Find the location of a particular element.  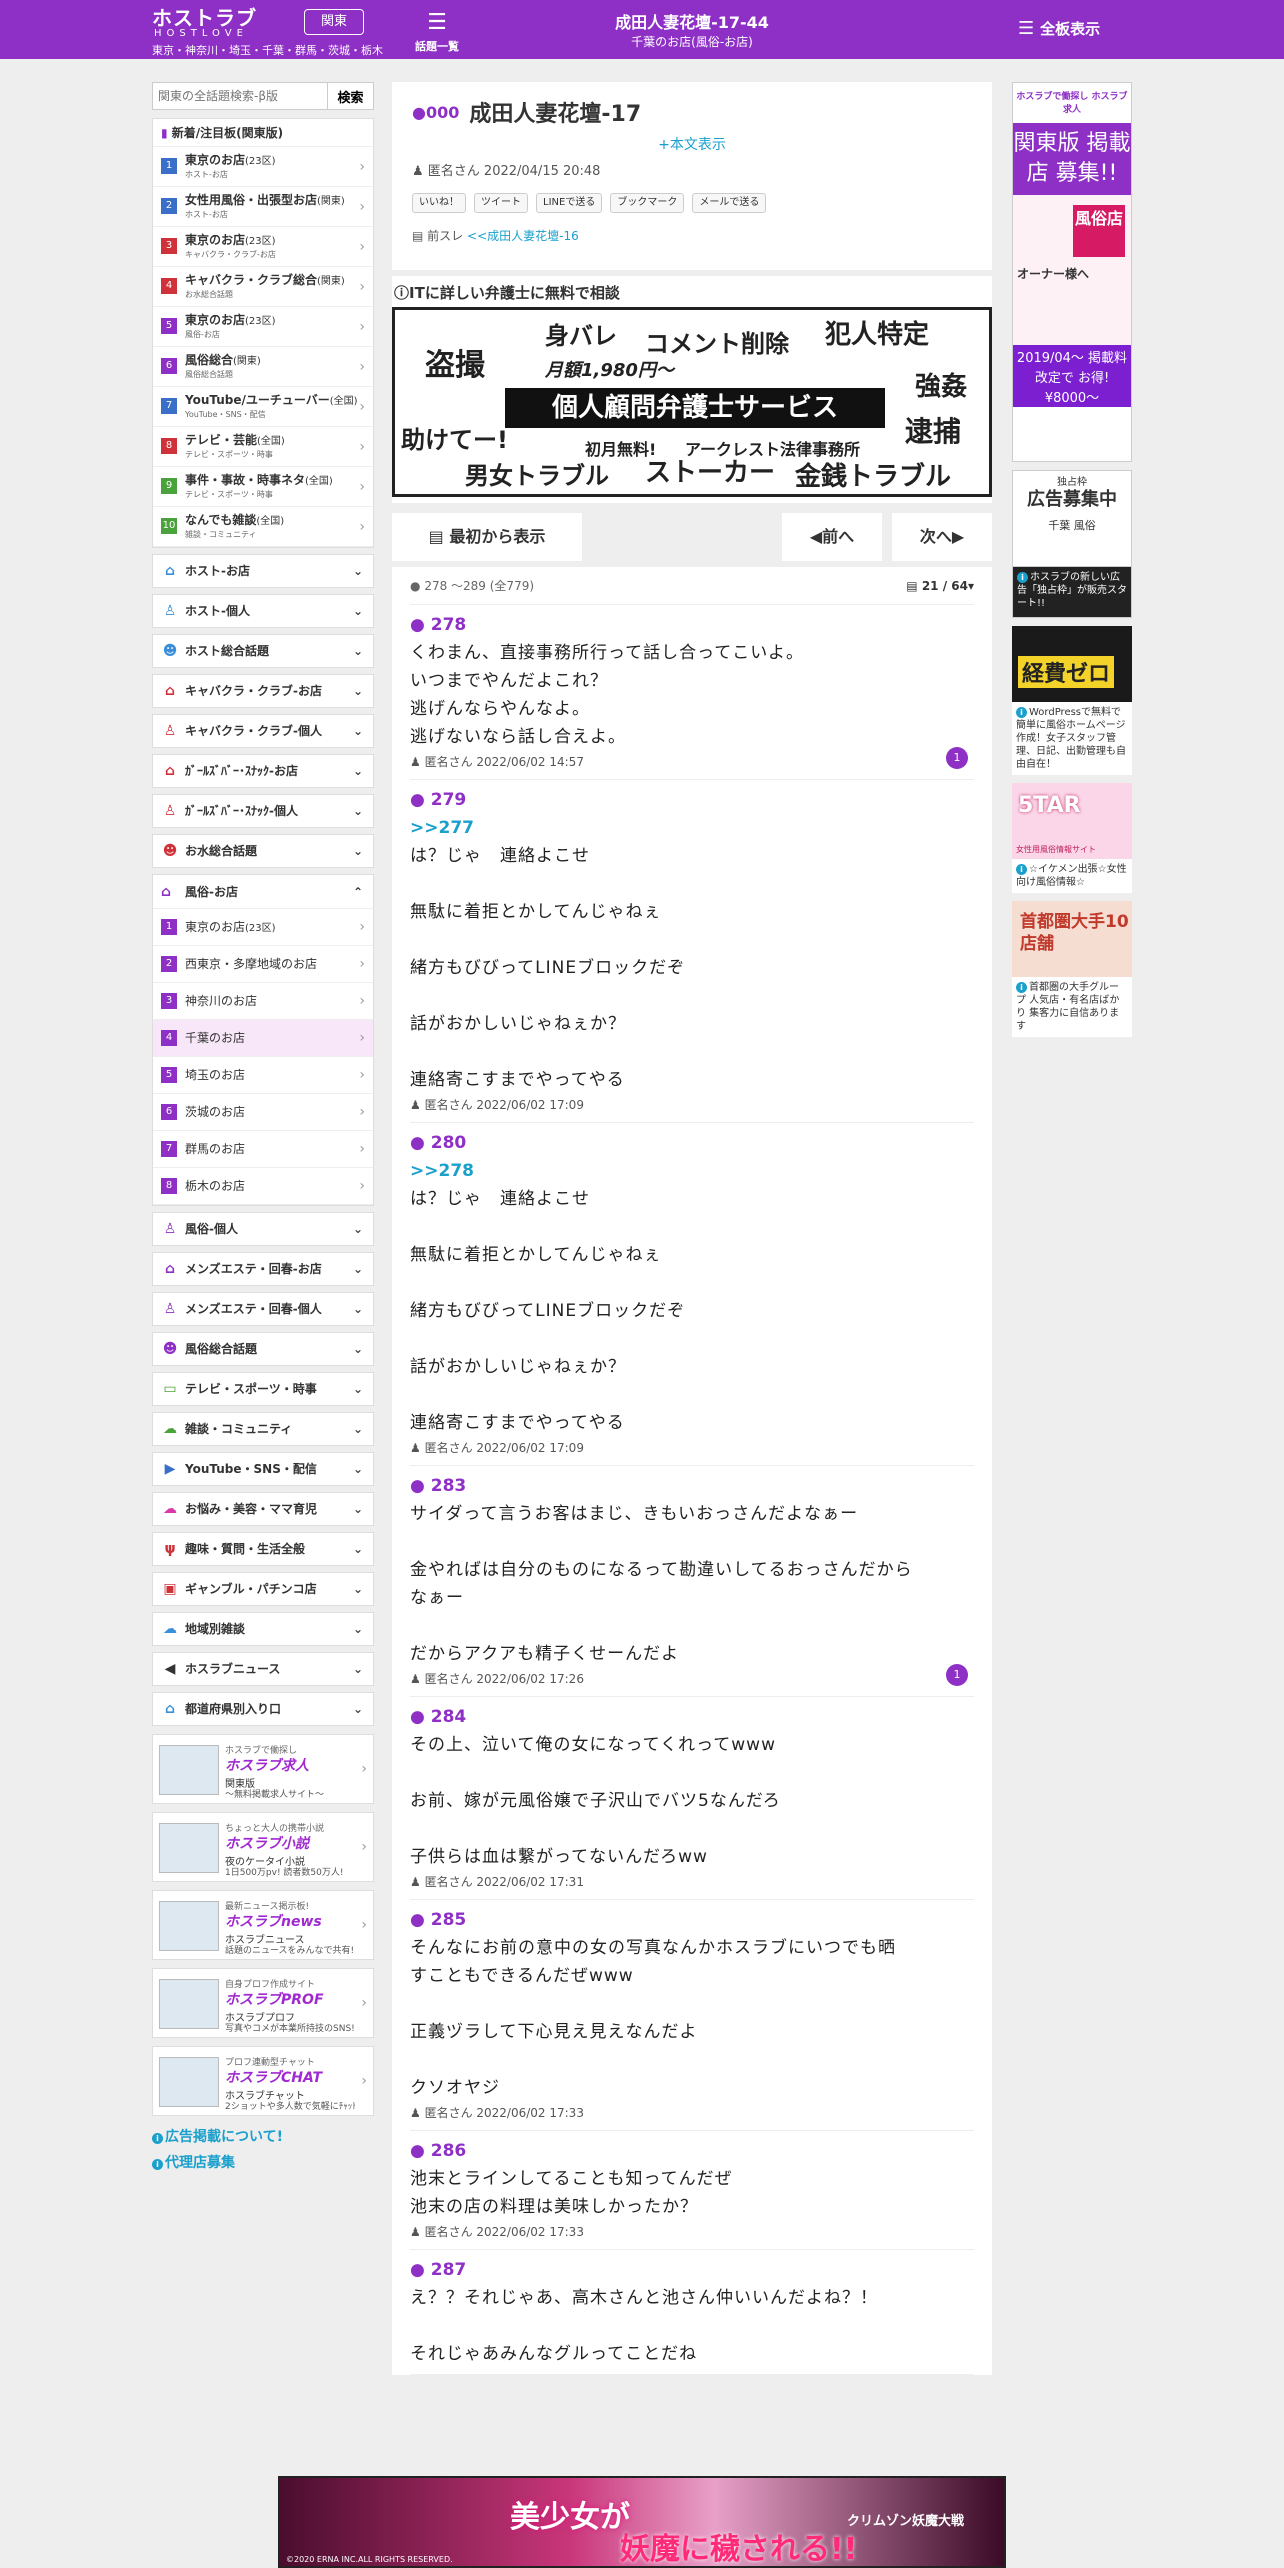

prev-page-button: ◀前へ is located at coordinates (832, 537).